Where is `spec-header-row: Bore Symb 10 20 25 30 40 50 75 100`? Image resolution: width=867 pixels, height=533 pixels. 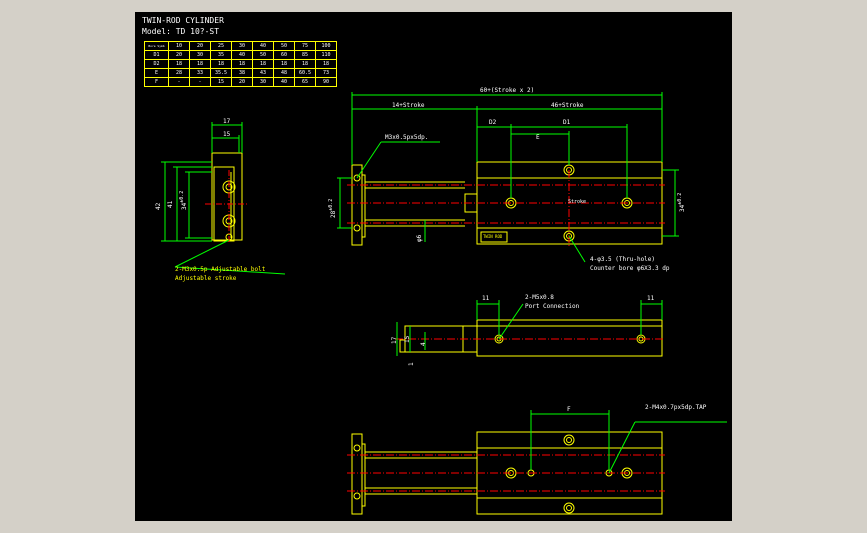
spec-header-row: Bore Symb 10 20 25 30 40 50 75 100 is located at coordinates (240, 46).